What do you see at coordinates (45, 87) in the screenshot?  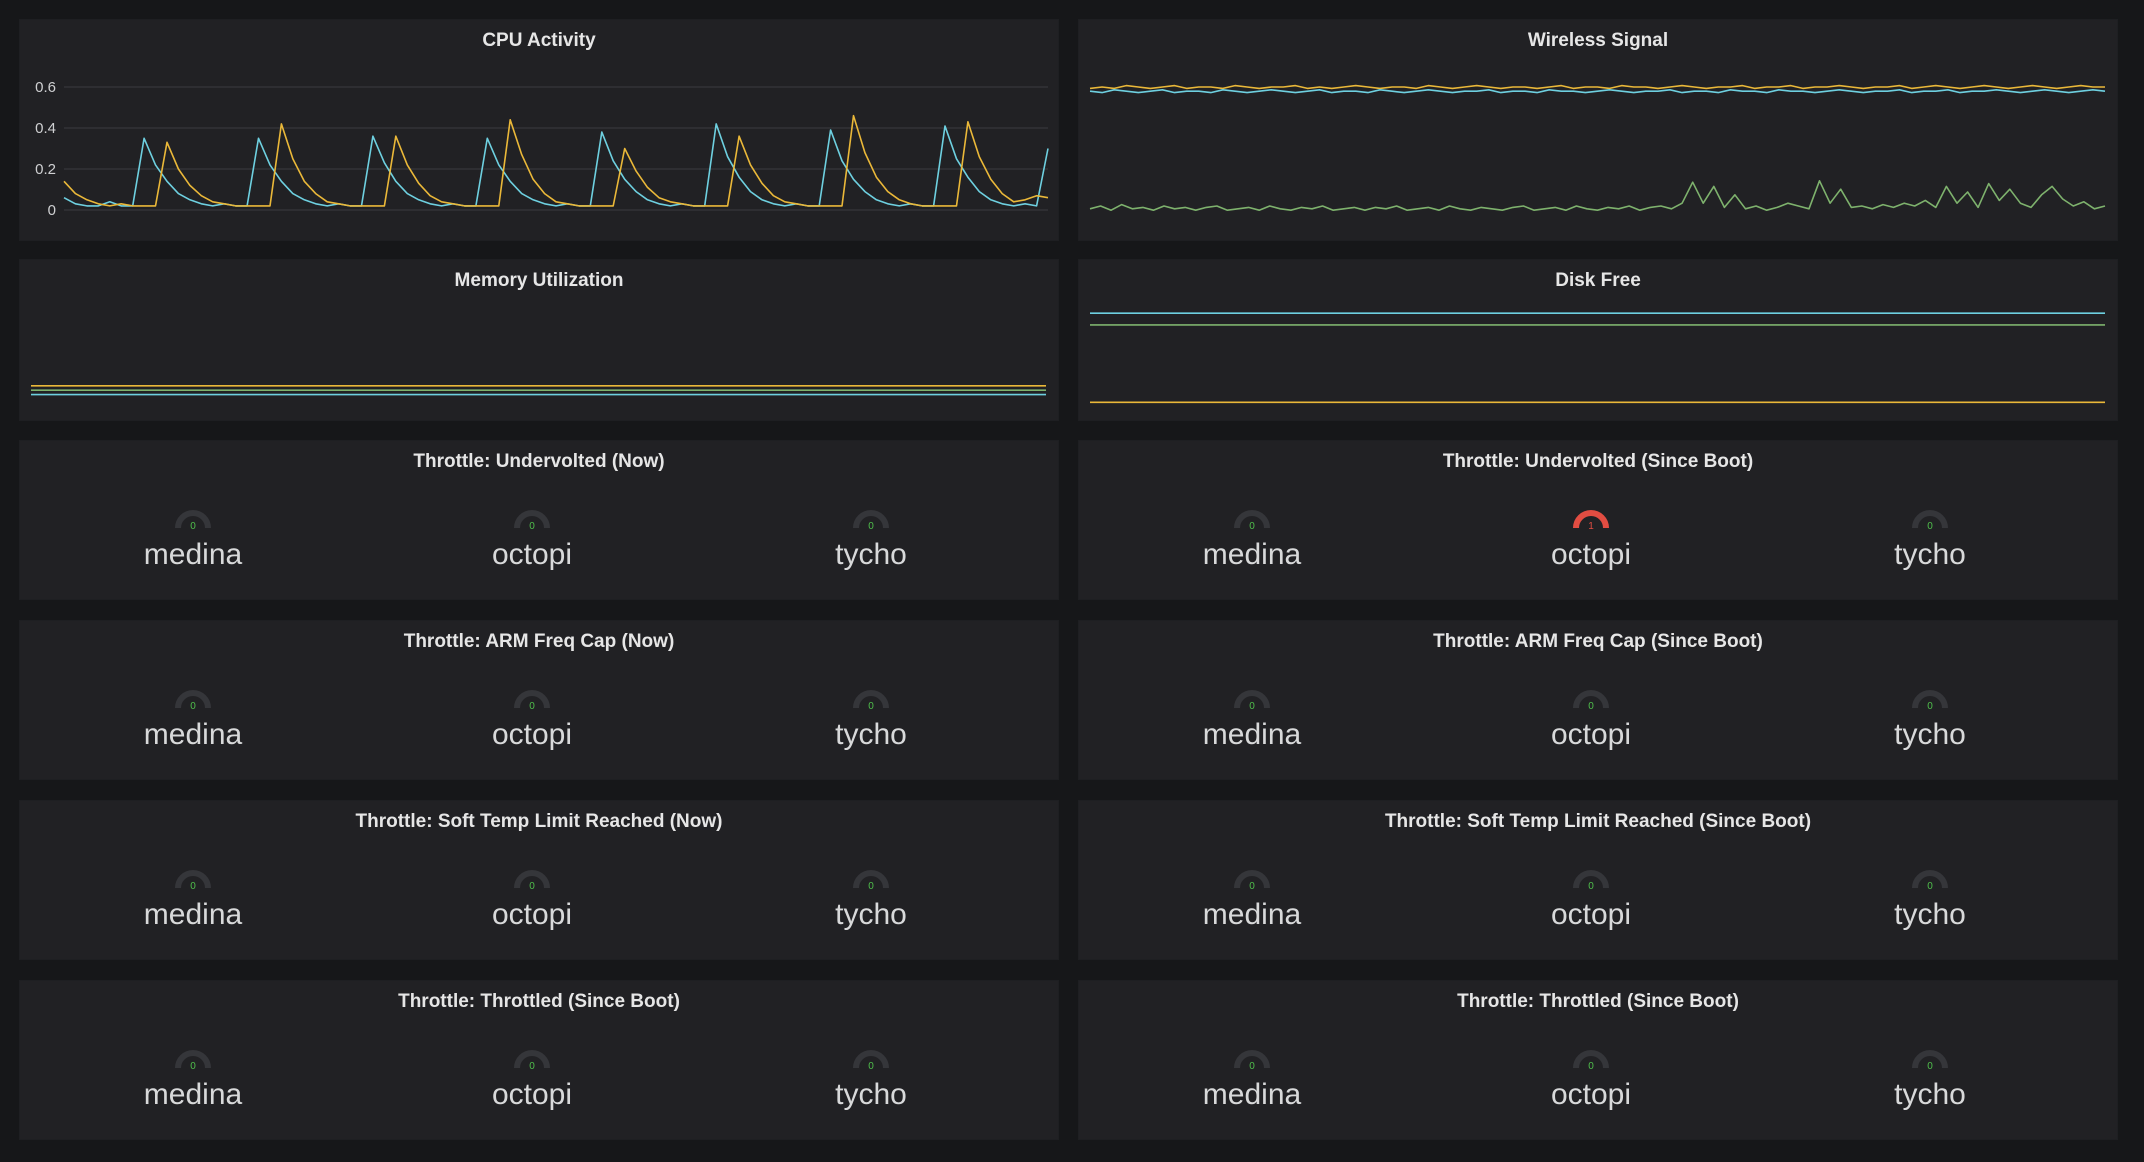 I see `y-tick-label: 0.6` at bounding box center [45, 87].